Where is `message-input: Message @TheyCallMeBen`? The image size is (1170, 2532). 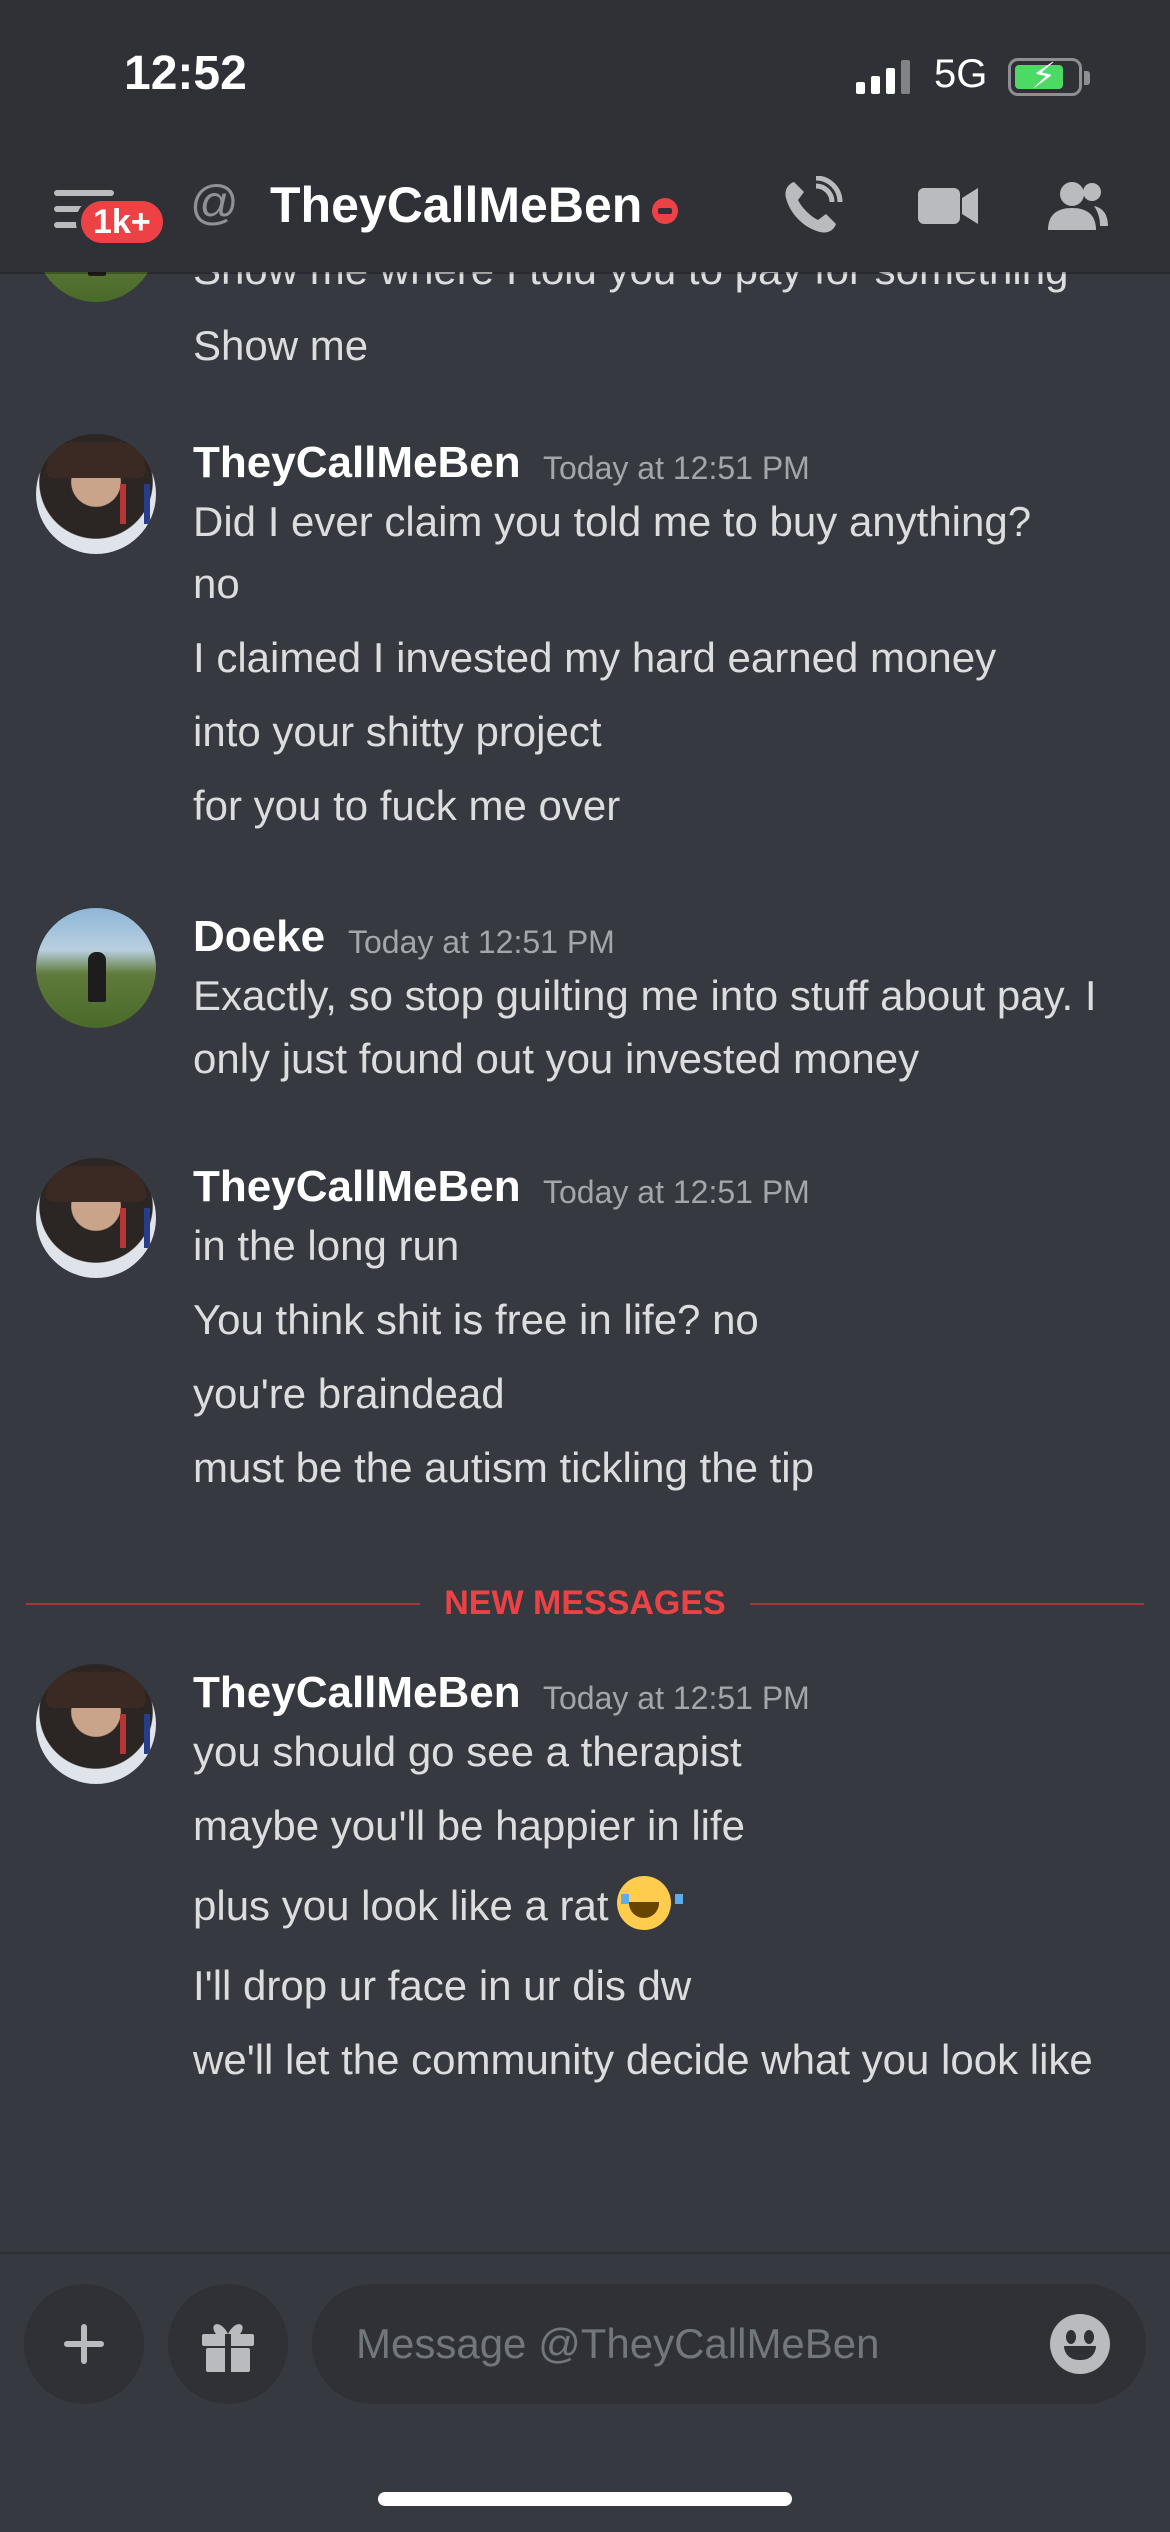
message-input: Message @TheyCallMeBen is located at coordinates (729, 2344).